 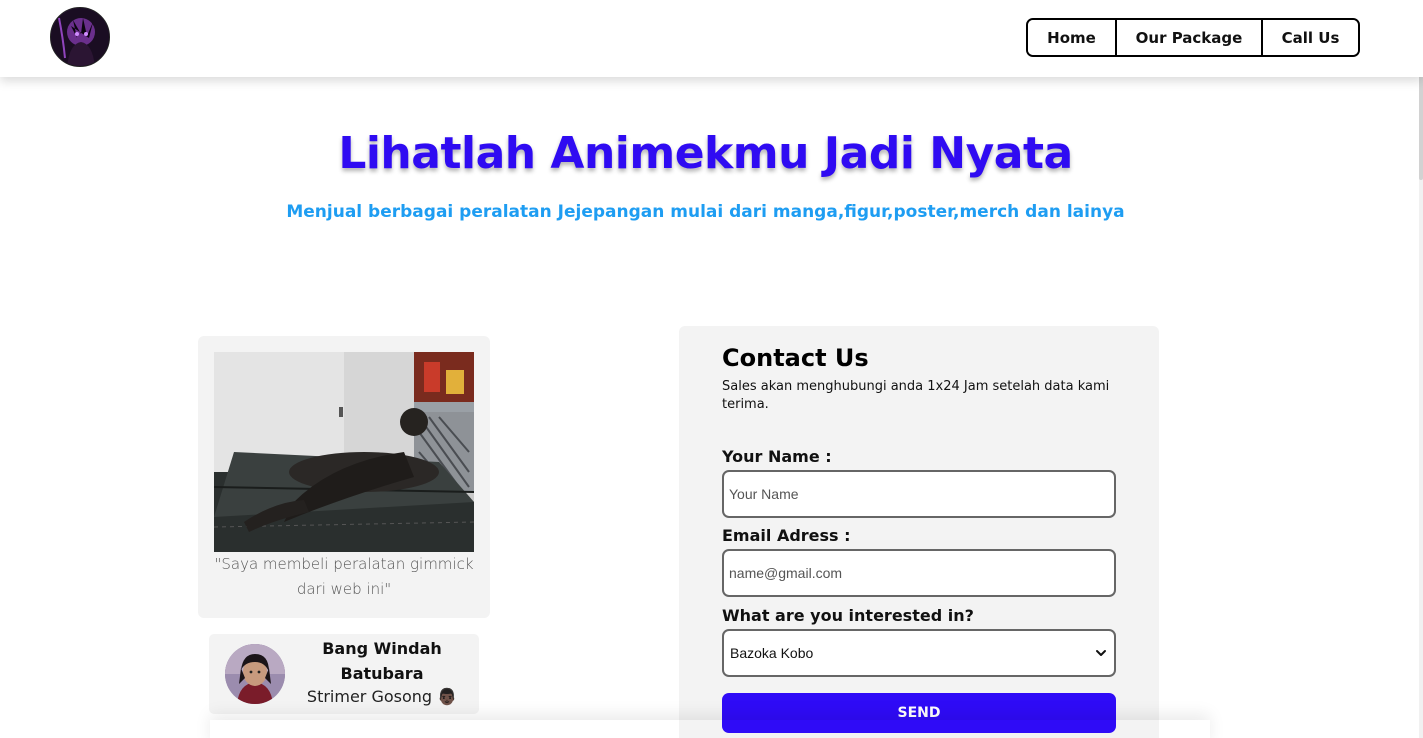 I want to click on interest-field-label: What are you interested in?, so click(x=848, y=615).